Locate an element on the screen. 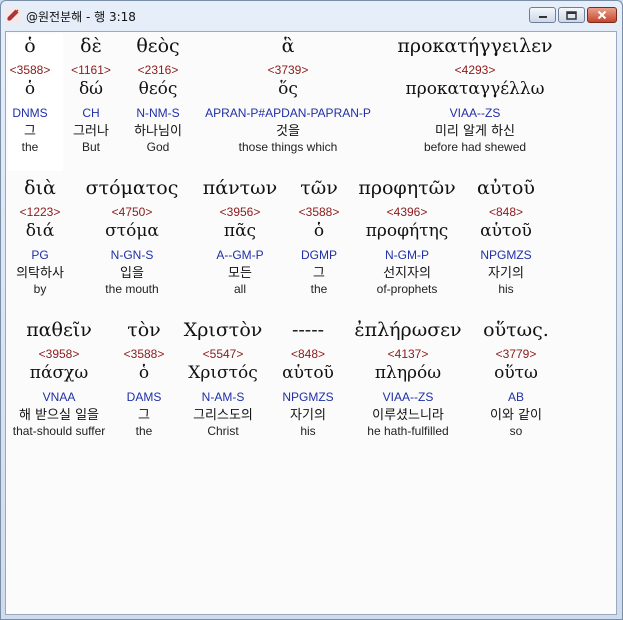  korean-gloss: 미리 알게 하신 is located at coordinates (475, 131).